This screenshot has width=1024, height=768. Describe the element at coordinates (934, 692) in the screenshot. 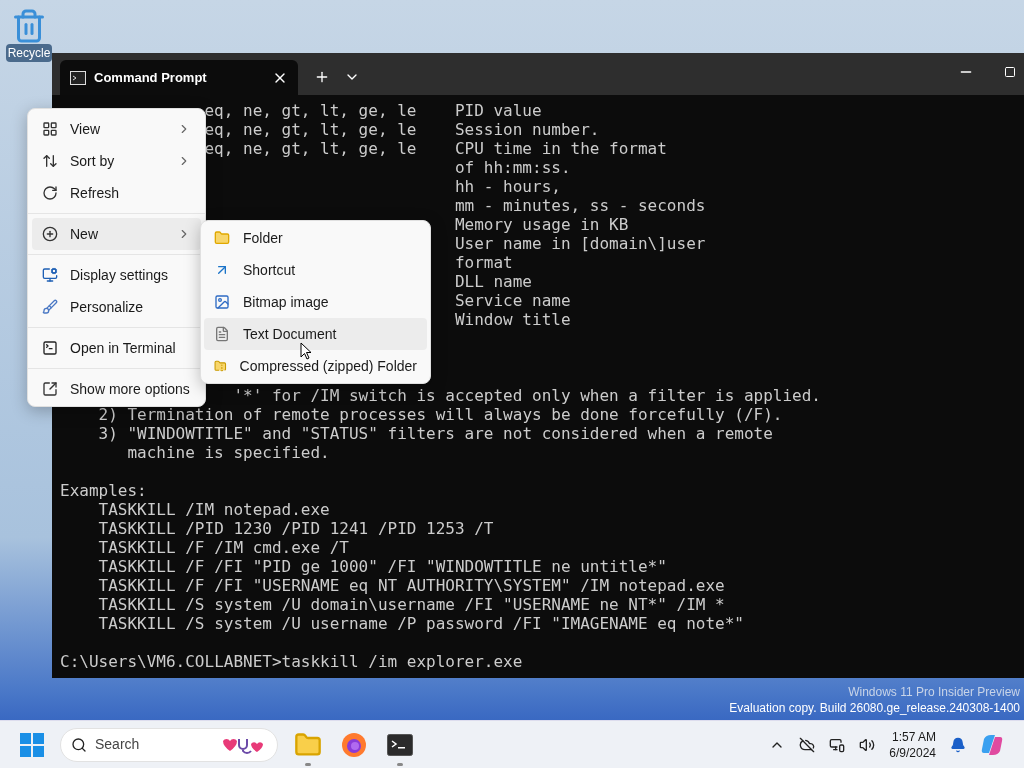

I see `watermark-text: Windows 11 Pro Insider Preview` at that location.